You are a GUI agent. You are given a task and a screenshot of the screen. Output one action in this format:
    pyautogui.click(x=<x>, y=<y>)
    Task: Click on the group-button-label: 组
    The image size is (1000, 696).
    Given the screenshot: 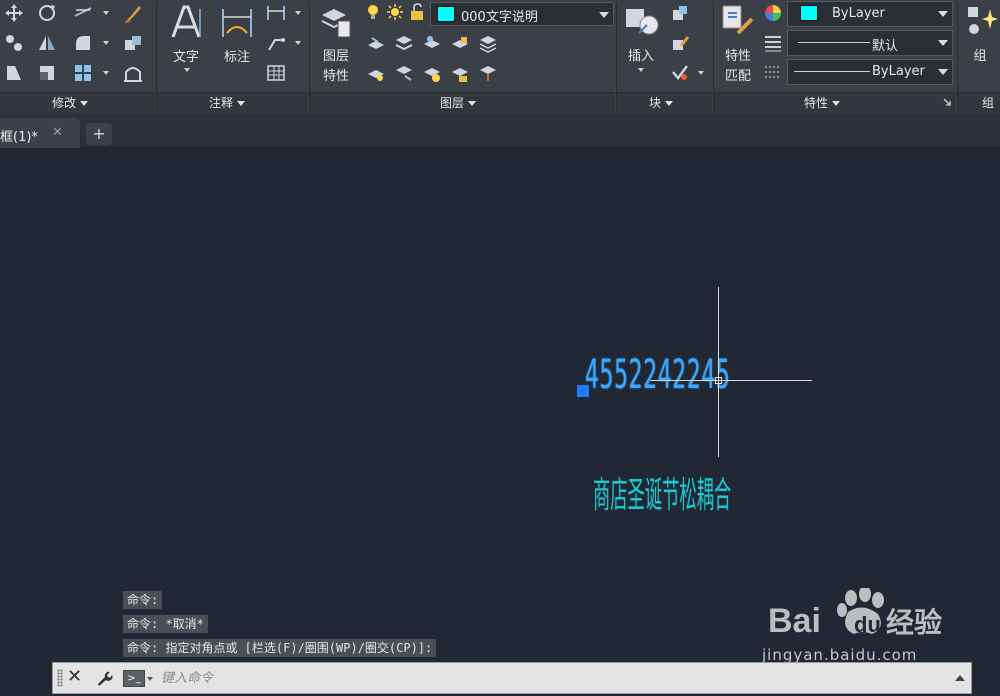 What is the action you would take?
    pyautogui.click(x=980, y=54)
    